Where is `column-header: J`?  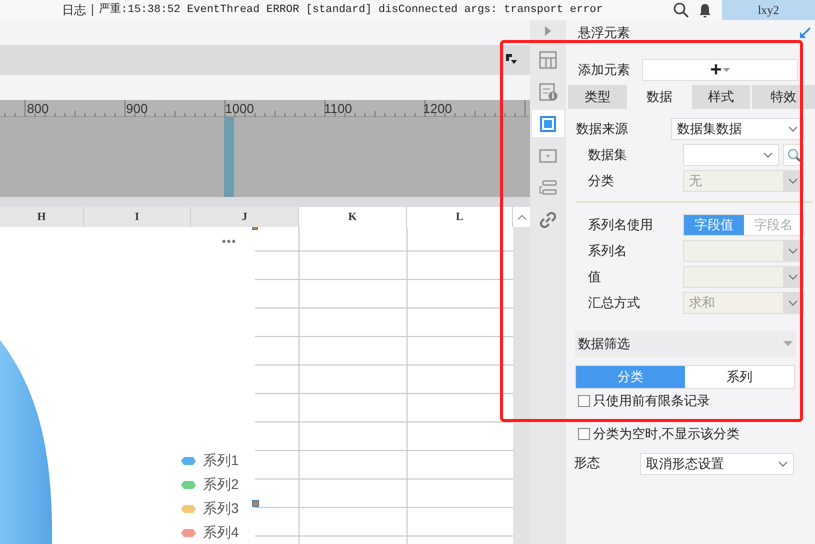 column-header: J is located at coordinates (245, 217).